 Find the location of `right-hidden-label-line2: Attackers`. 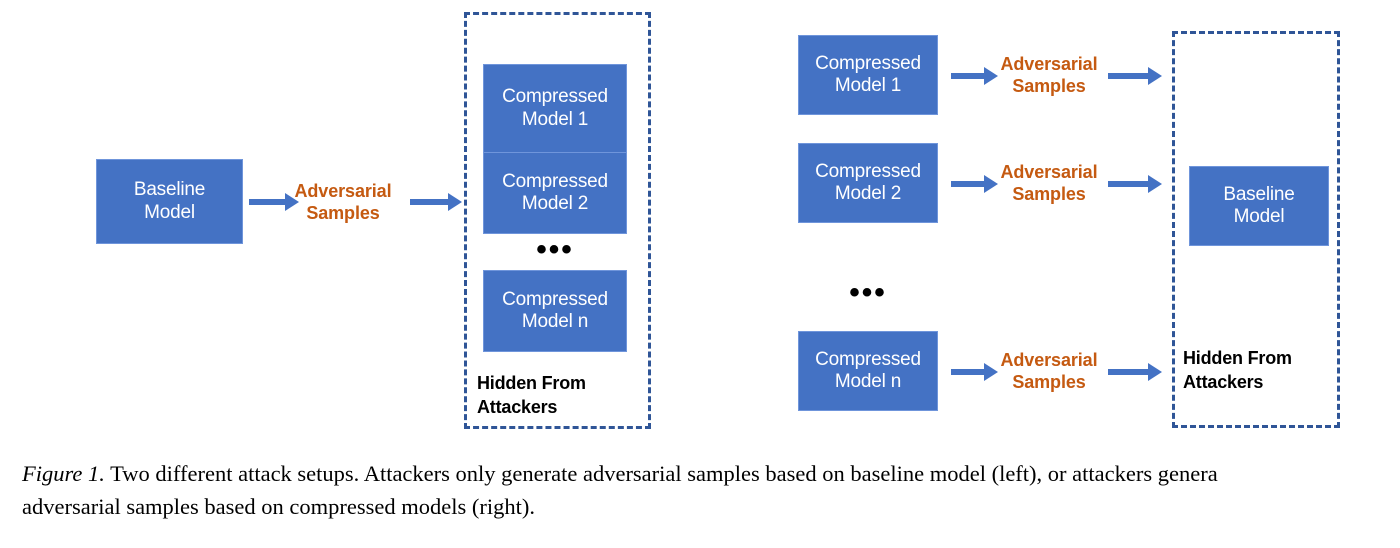

right-hidden-label-line2: Attackers is located at coordinates (1223, 381).